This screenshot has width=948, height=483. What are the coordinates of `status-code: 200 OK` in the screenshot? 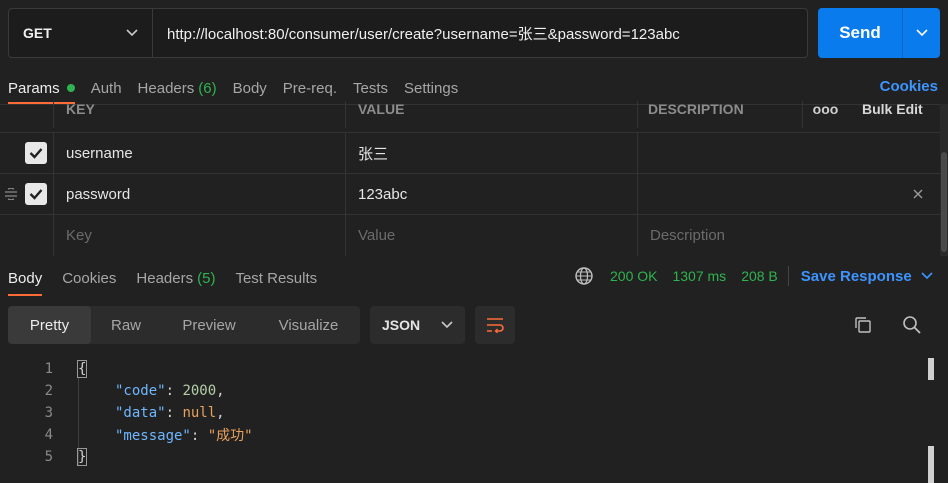 It's located at (633, 276).